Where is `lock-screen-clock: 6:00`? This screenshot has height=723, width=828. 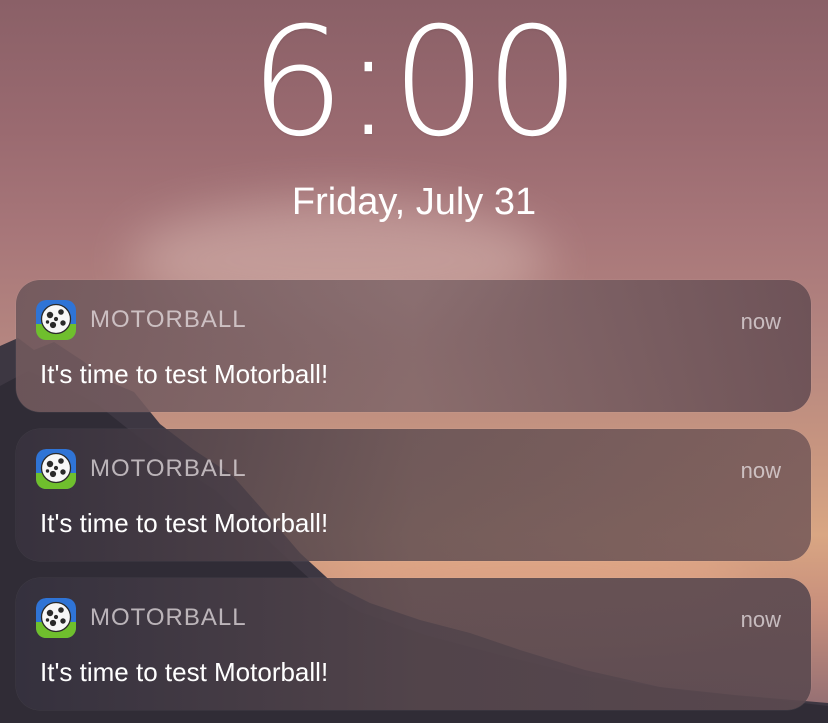 lock-screen-clock: 6:00 is located at coordinates (415, 85).